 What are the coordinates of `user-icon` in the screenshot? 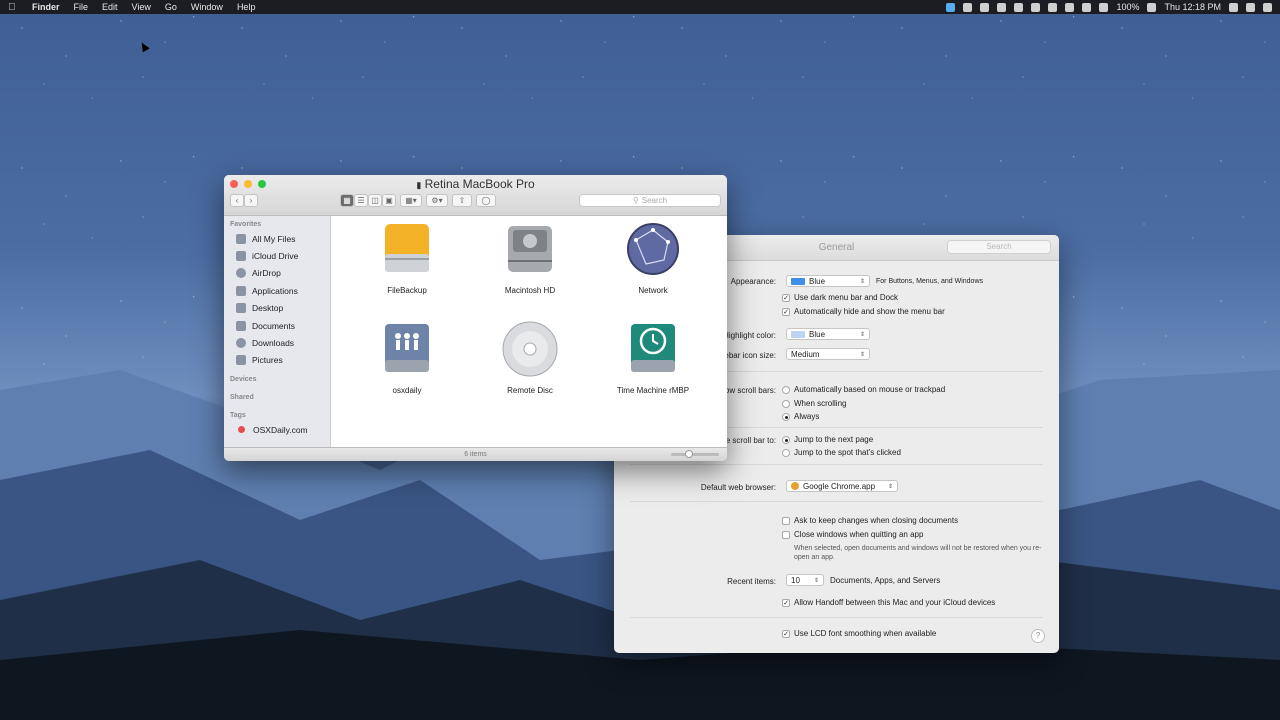 It's located at (1233, 7).